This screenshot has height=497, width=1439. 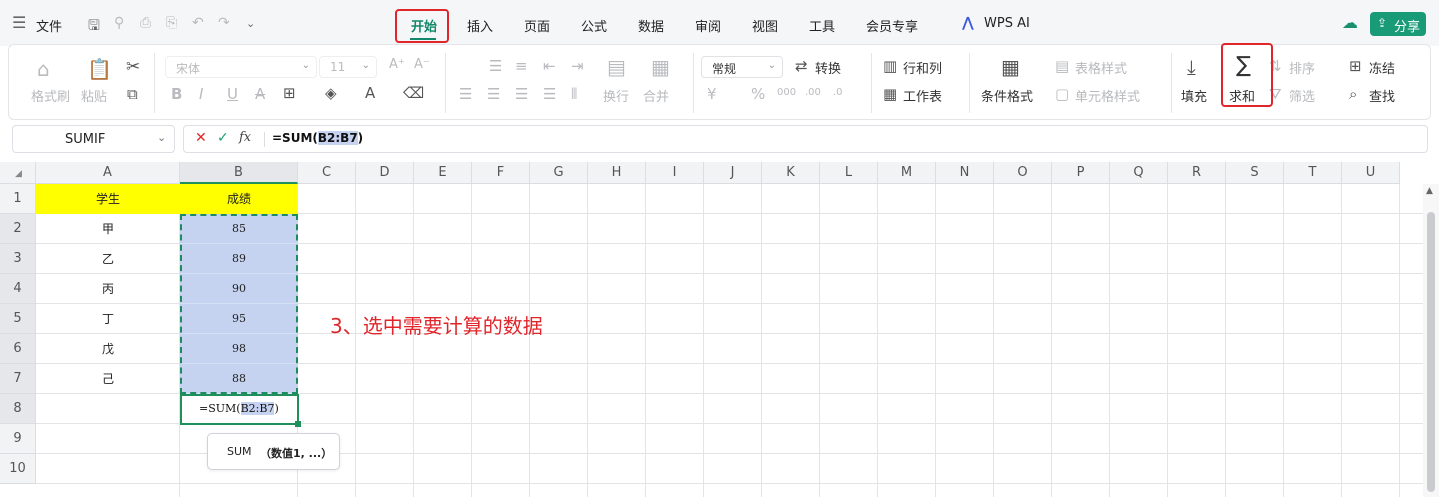 I want to click on worksheet-button: 工作表, so click(x=922, y=95).